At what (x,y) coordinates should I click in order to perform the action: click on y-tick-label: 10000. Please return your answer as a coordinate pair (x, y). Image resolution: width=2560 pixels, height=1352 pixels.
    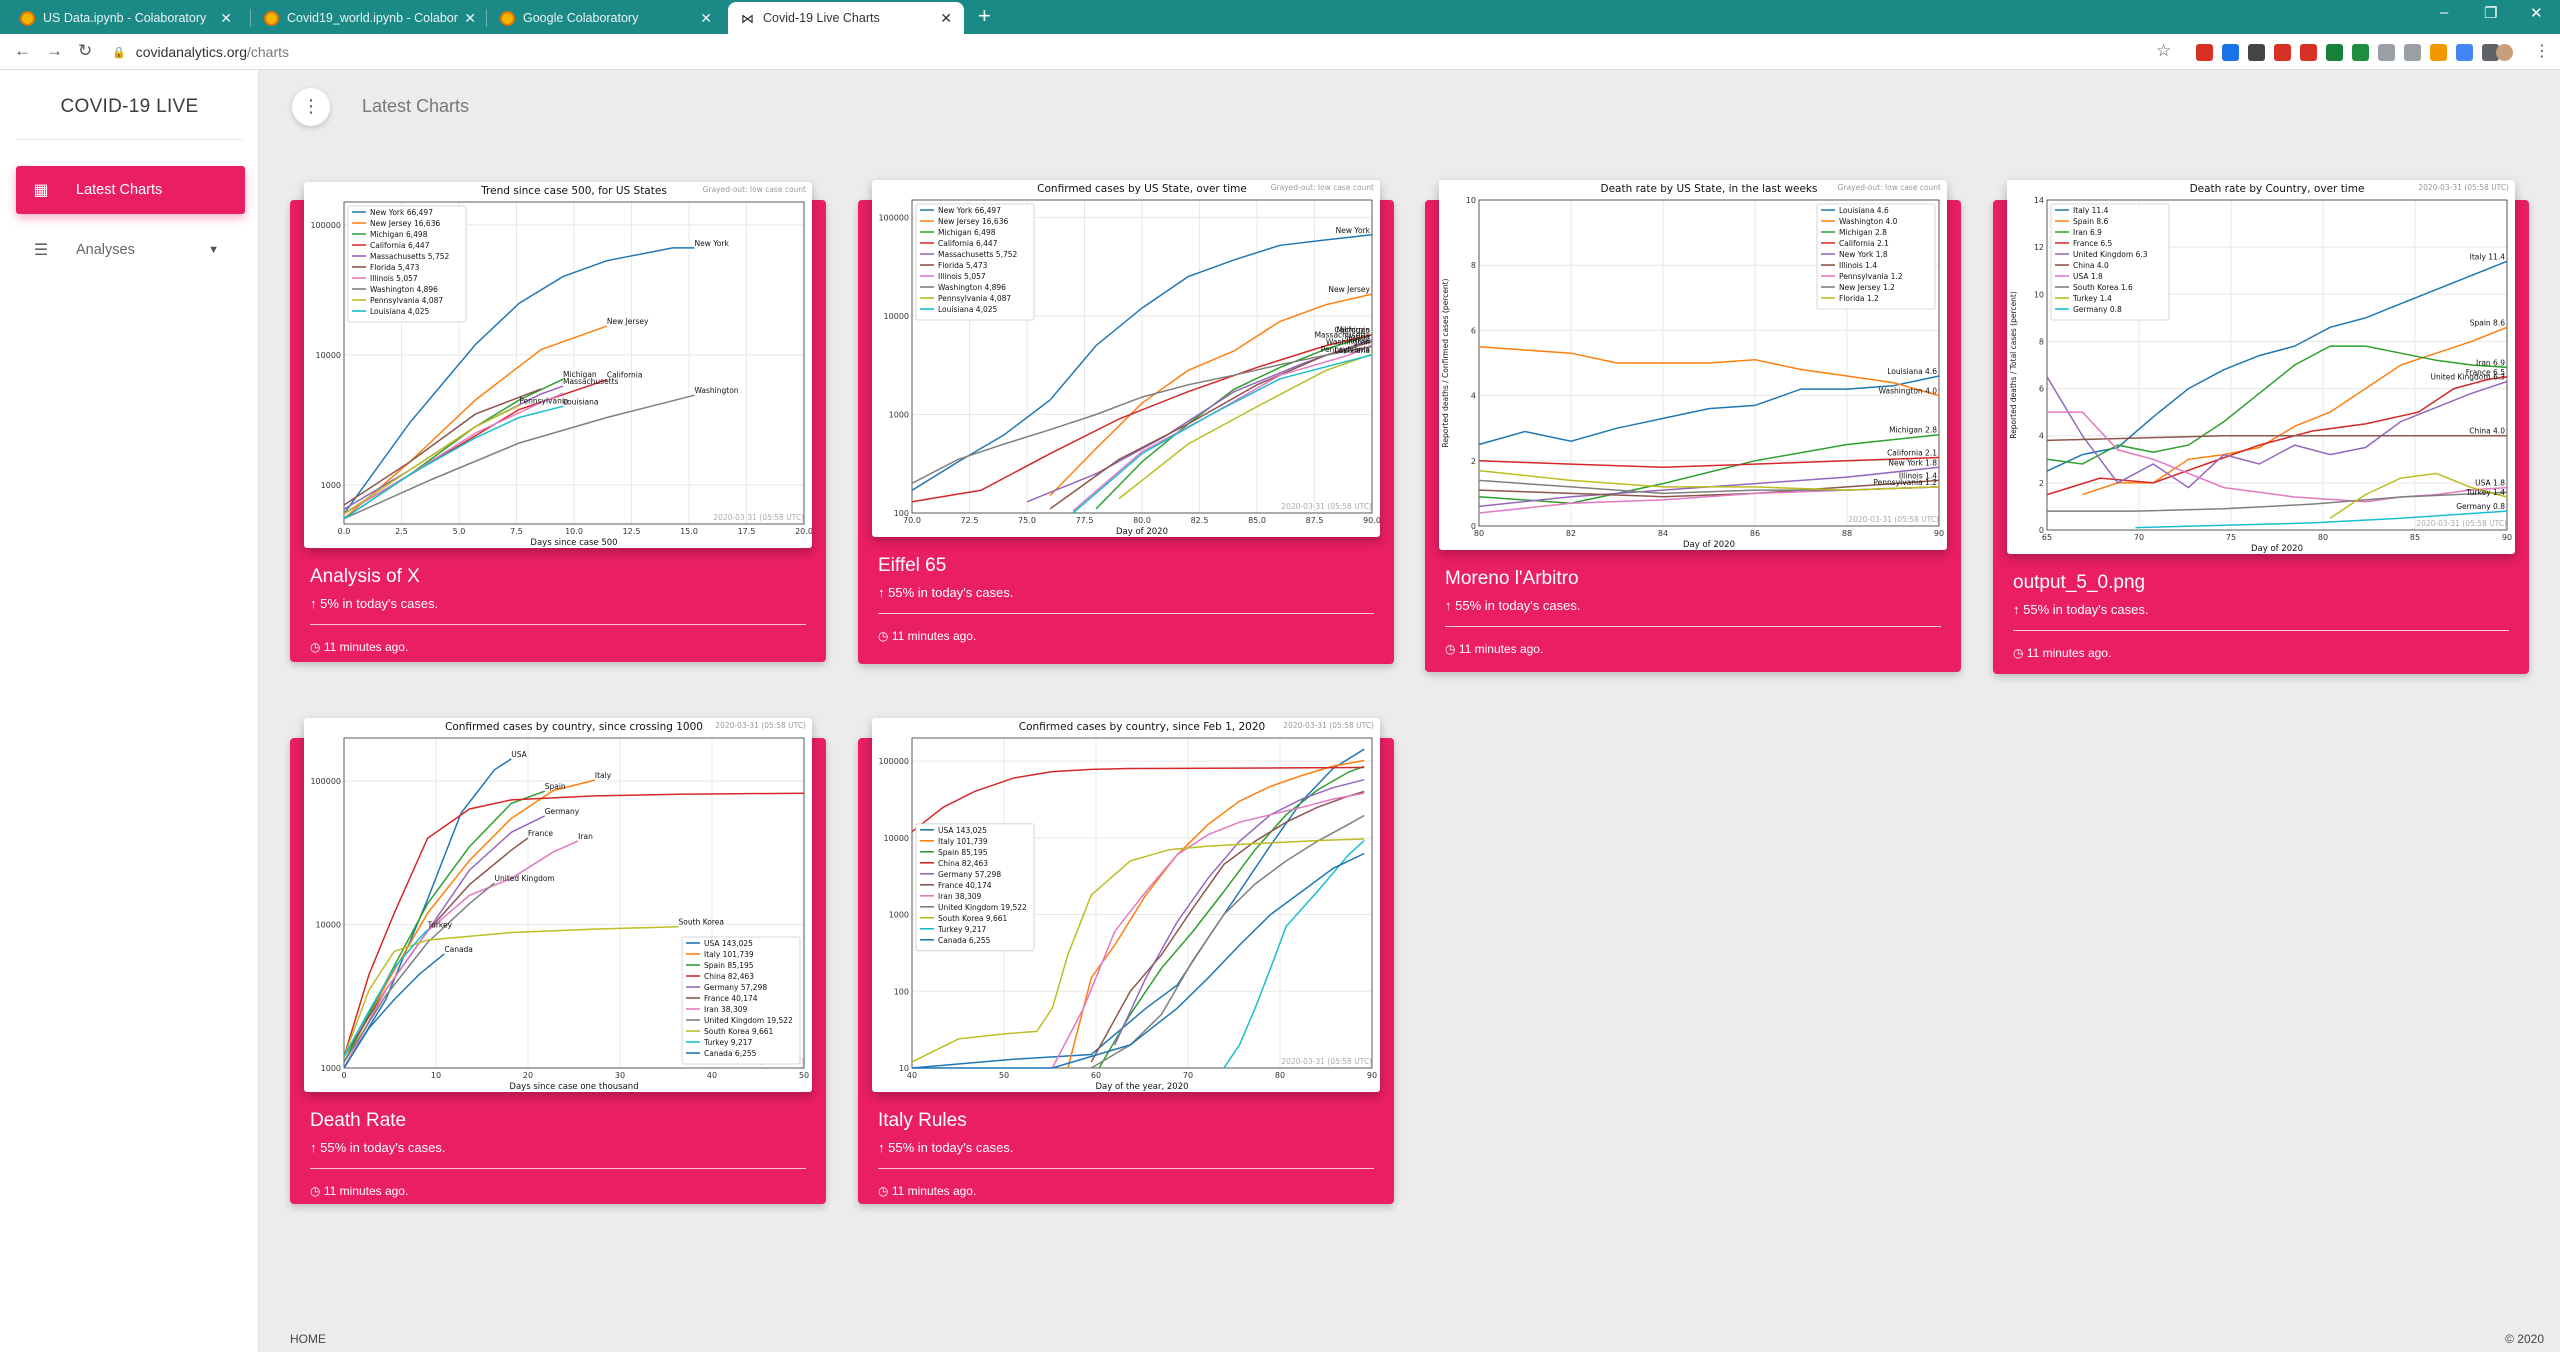
    Looking at the image, I should click on (896, 838).